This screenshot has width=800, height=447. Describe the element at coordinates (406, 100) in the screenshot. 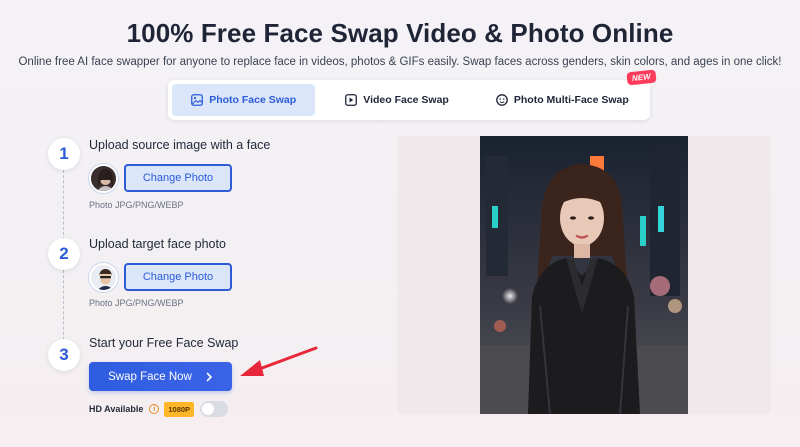

I see `tab-label: Video Face Swap` at that location.